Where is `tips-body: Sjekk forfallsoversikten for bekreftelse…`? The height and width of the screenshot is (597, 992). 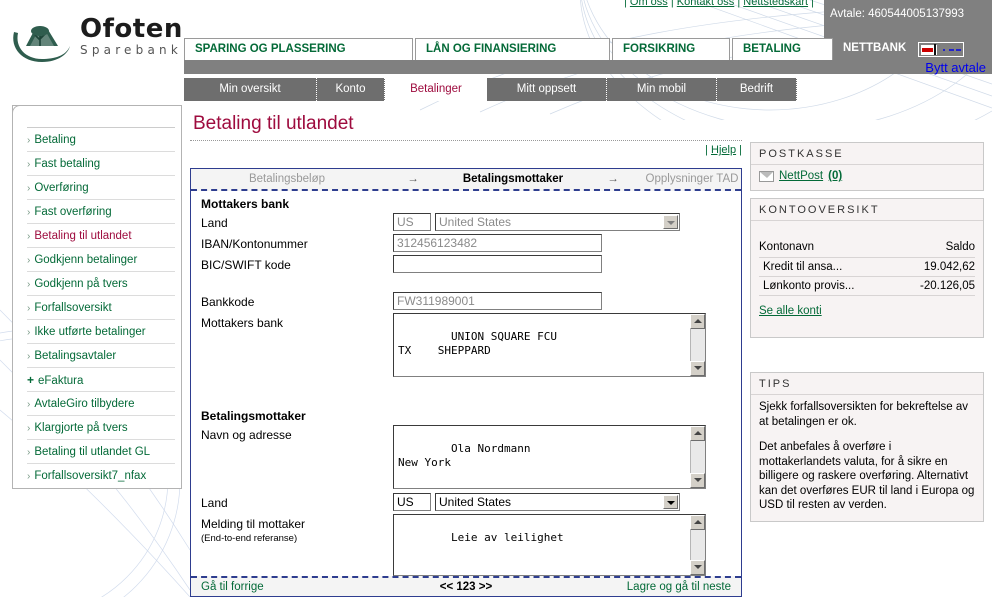 tips-body: Sjekk forfallsoversikten for bekreftelse… is located at coordinates (867, 458).